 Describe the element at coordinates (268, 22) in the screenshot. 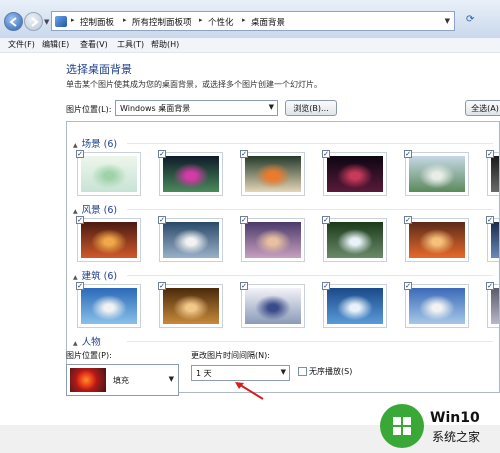

I see `breadcrumb-desktop-background: 桌面背景` at that location.